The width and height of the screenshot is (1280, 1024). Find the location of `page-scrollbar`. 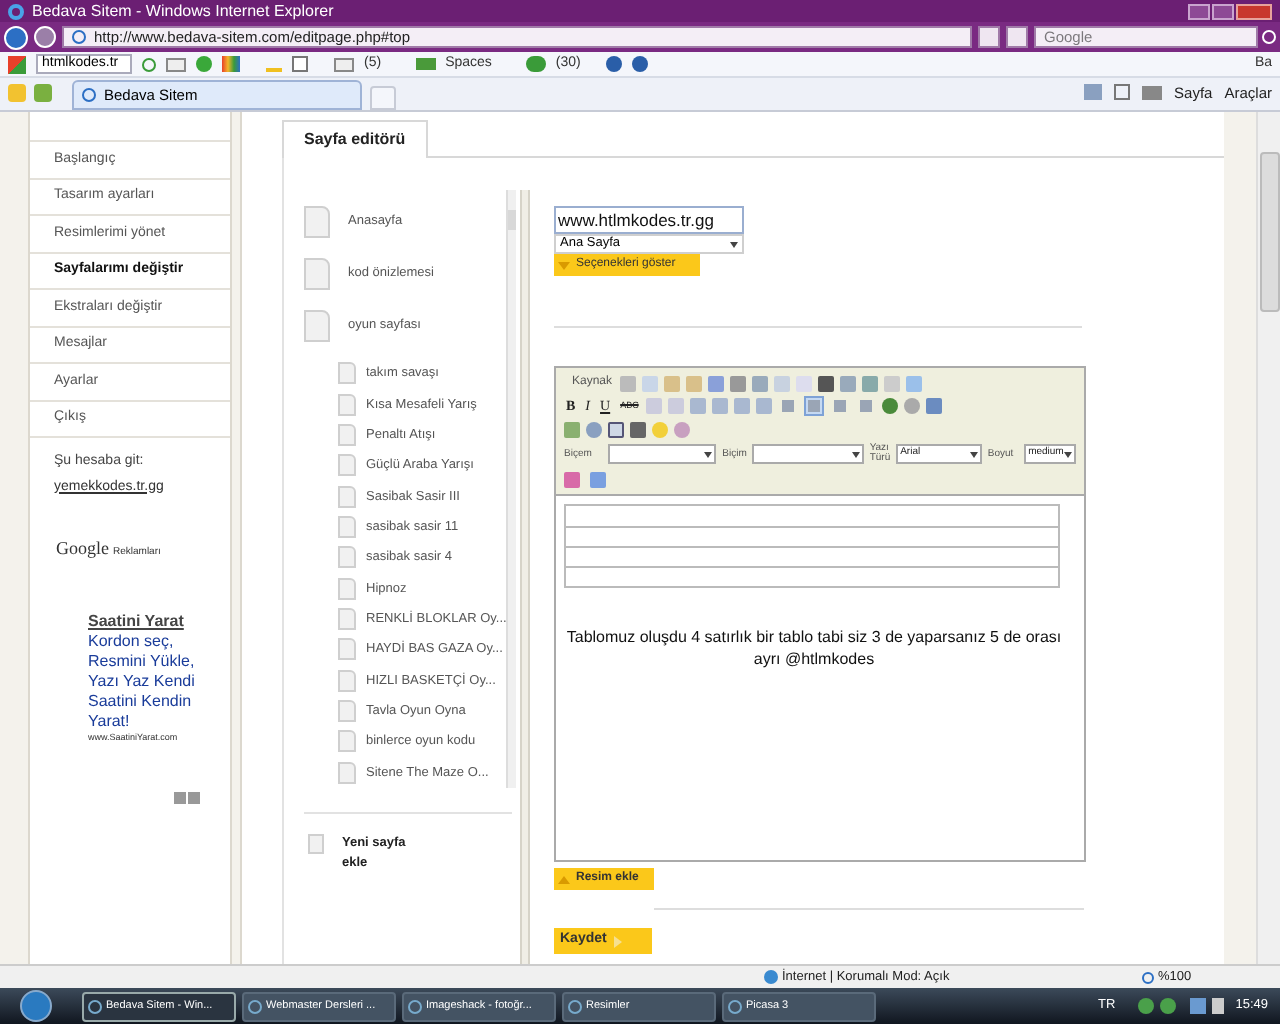

page-scrollbar is located at coordinates (1268, 538).